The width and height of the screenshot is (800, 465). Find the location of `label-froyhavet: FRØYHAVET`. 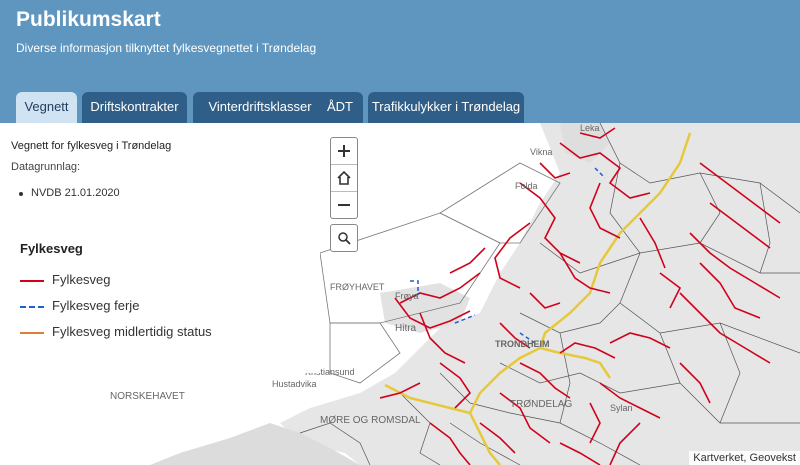

label-froyhavet: FRØYHAVET is located at coordinates (357, 287).